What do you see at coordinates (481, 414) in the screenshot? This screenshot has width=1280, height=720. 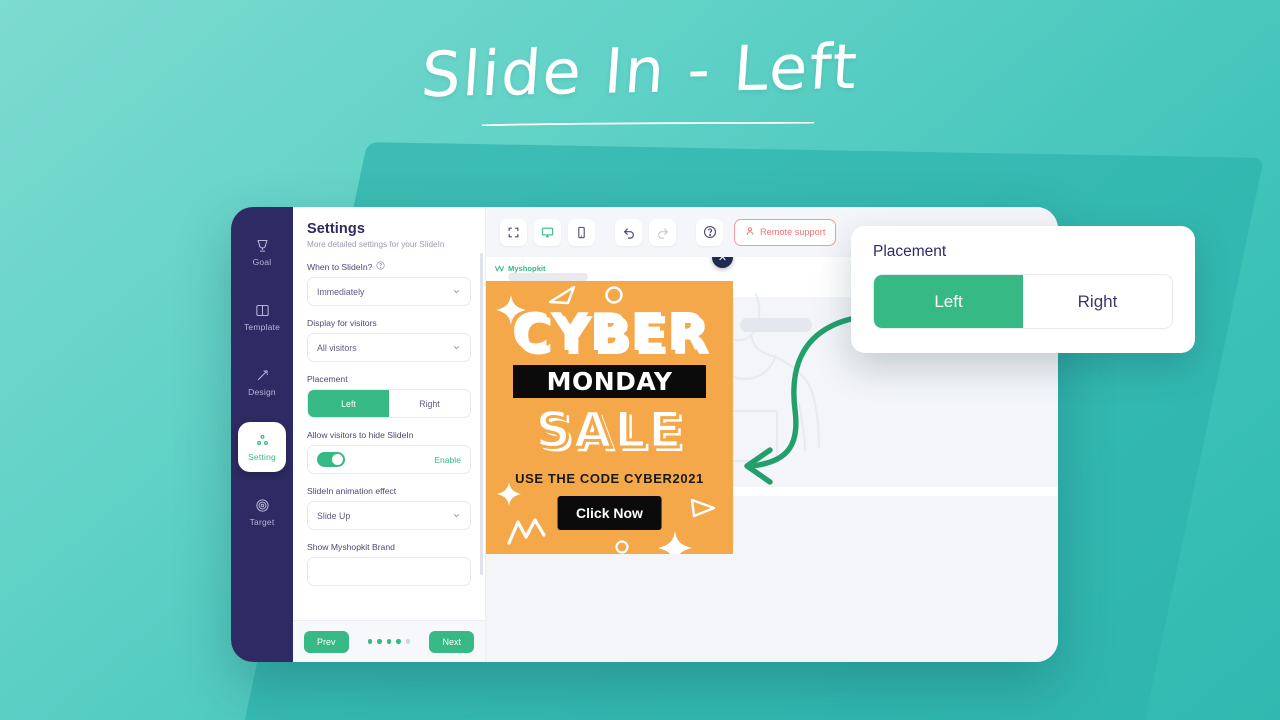 I see `panel-scrollbar` at bounding box center [481, 414].